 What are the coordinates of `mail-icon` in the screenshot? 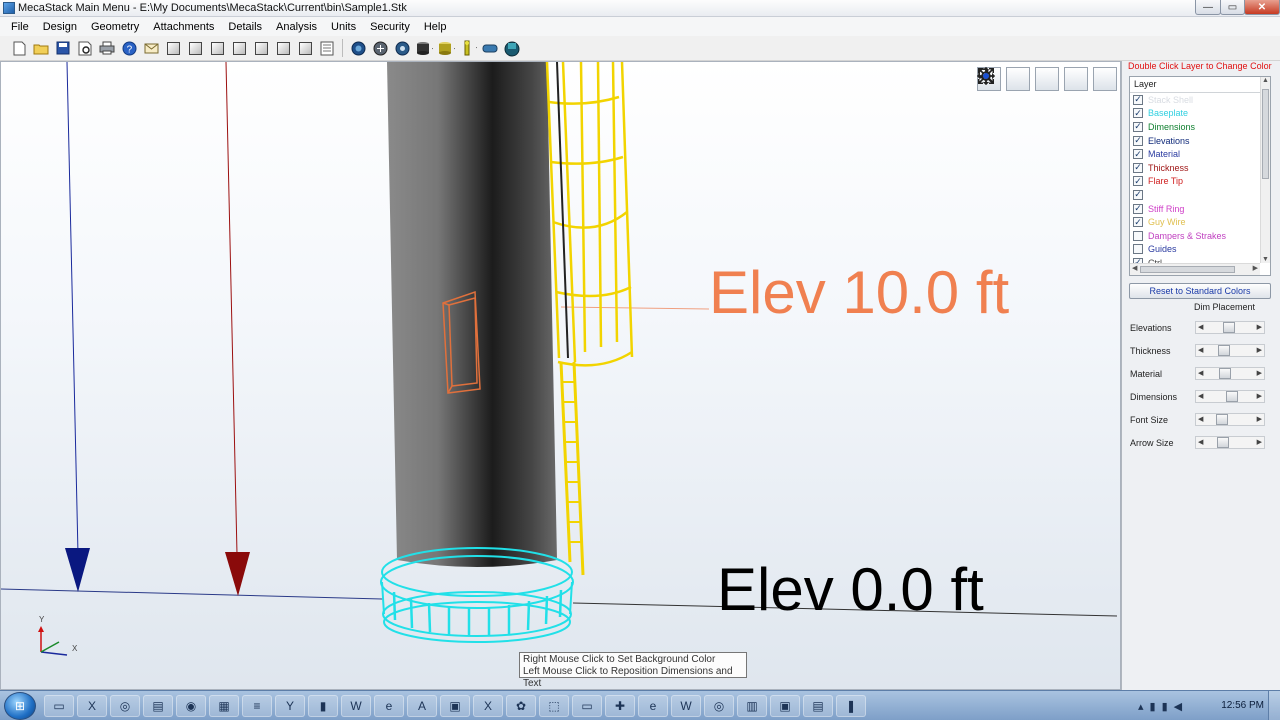 It's located at (151, 48).